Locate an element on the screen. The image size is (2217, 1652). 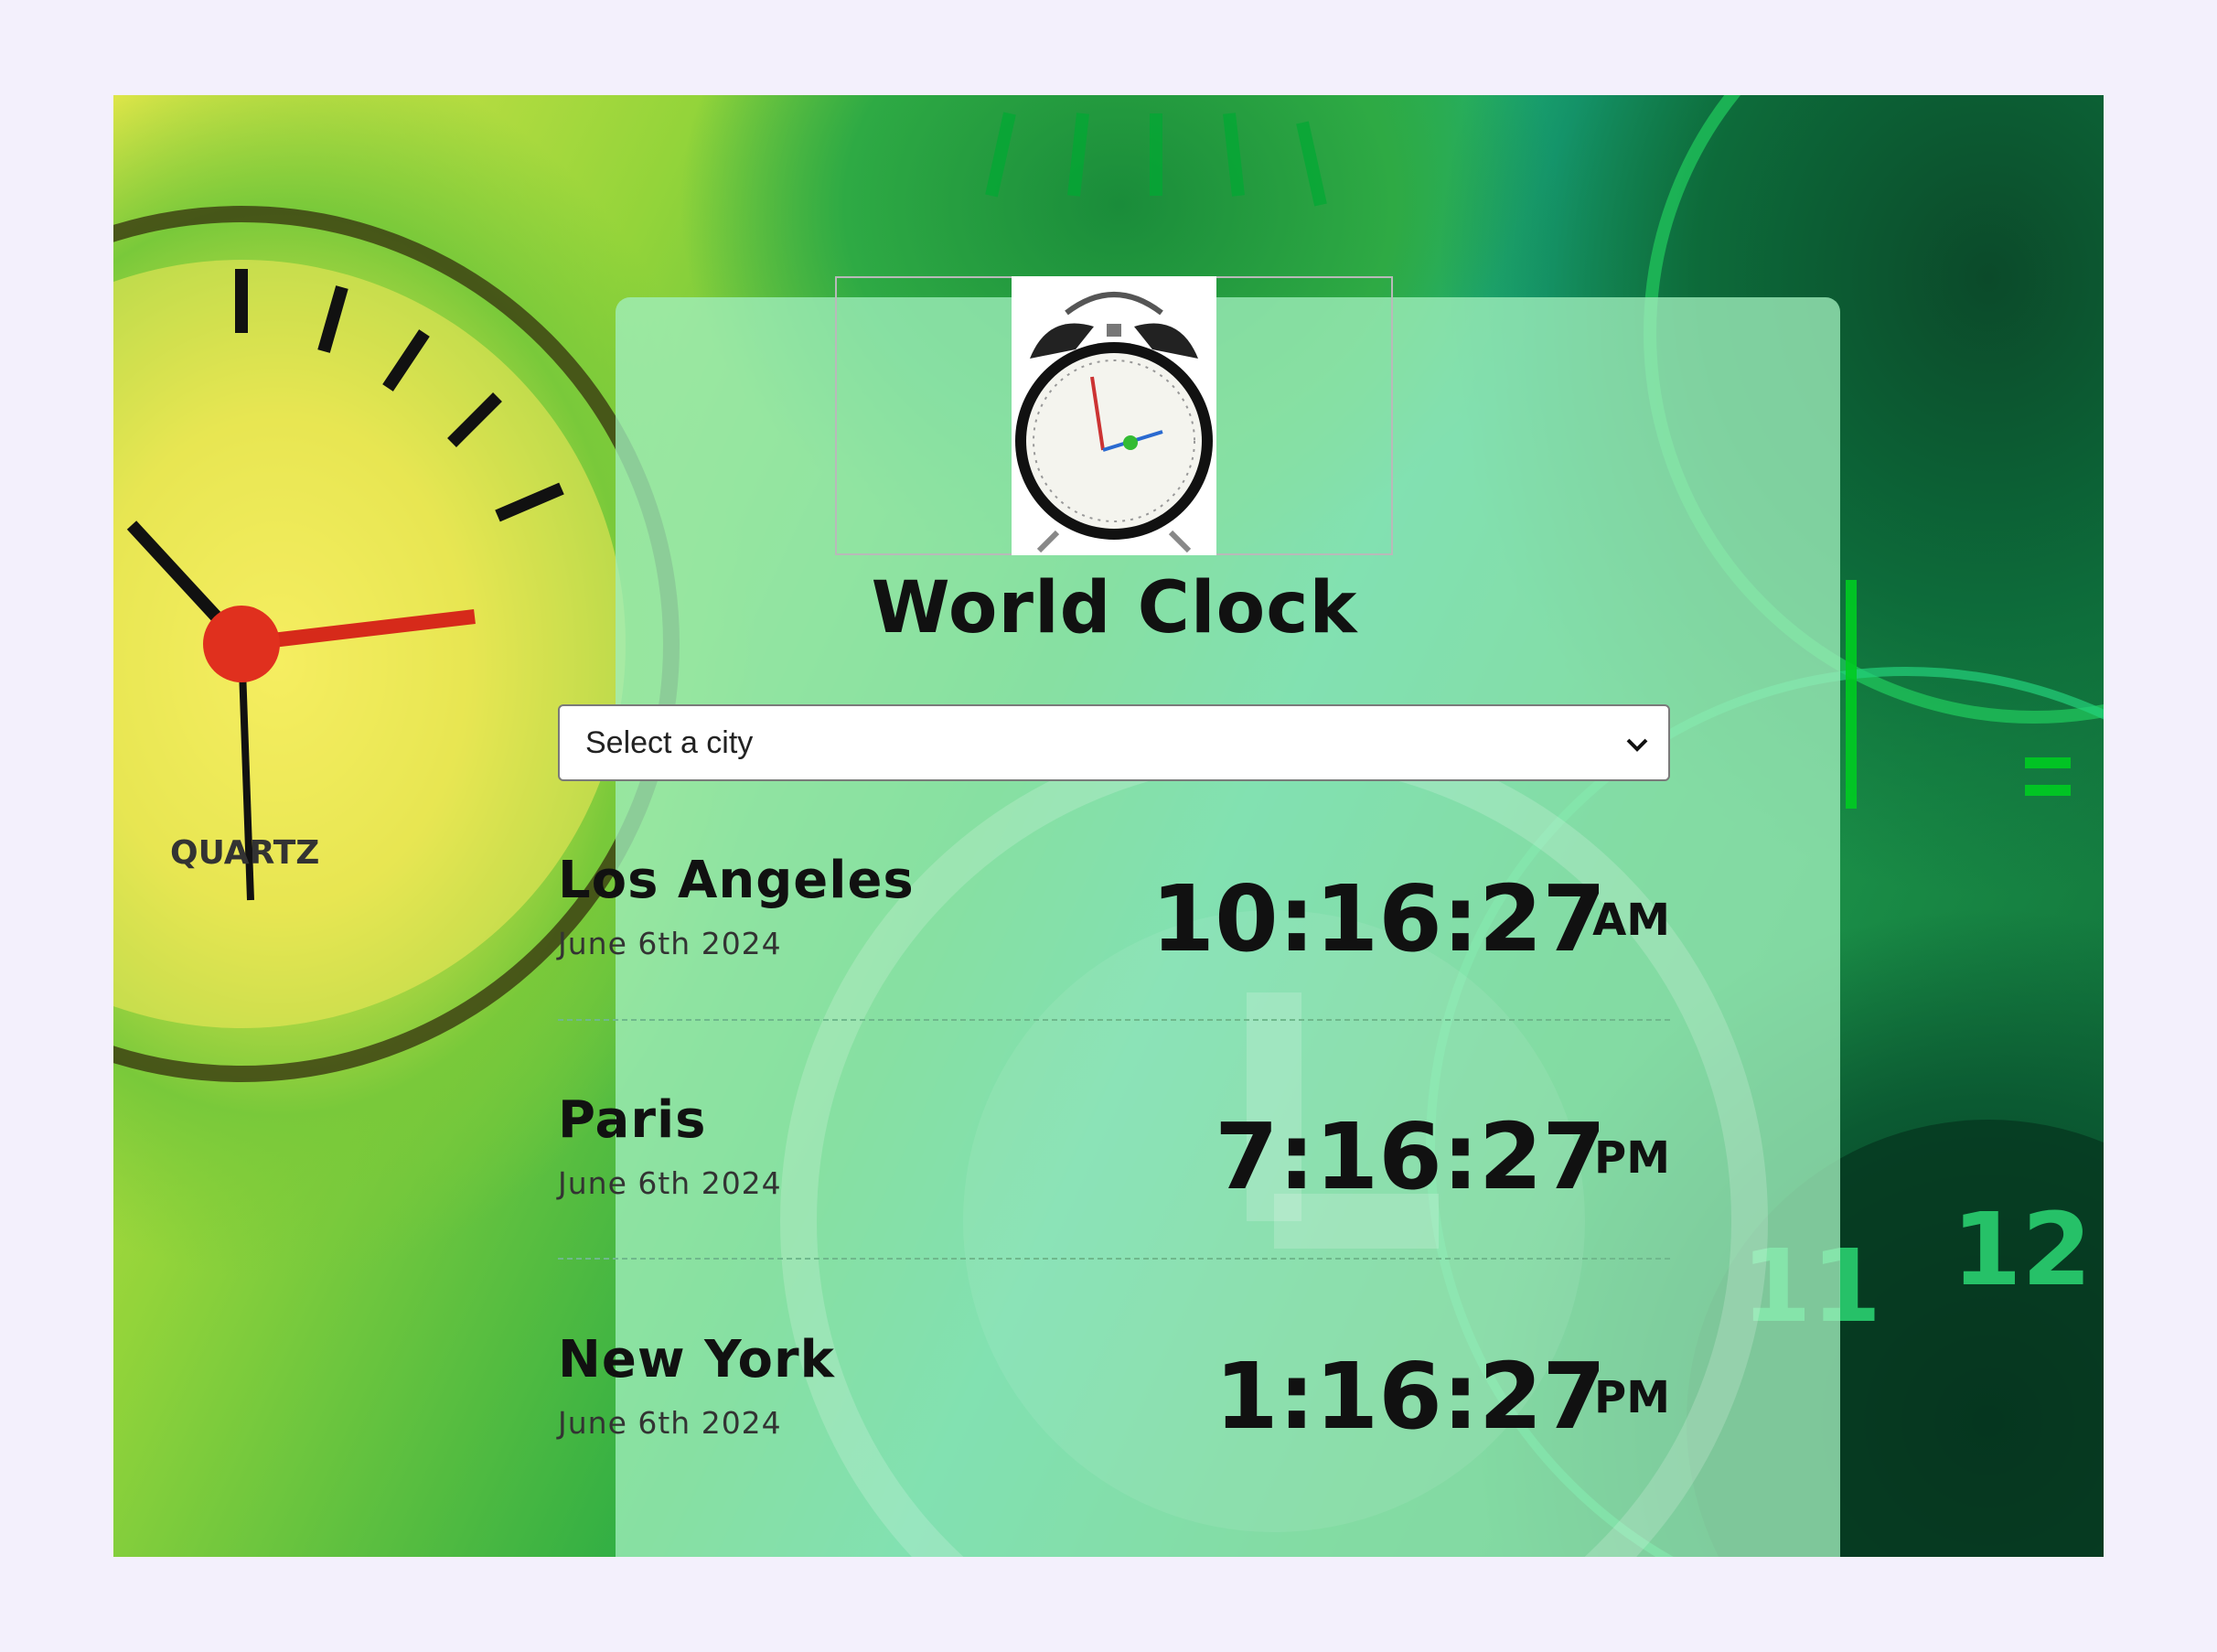
city-time: 10:16:27 is located at coordinates (1379, 918).